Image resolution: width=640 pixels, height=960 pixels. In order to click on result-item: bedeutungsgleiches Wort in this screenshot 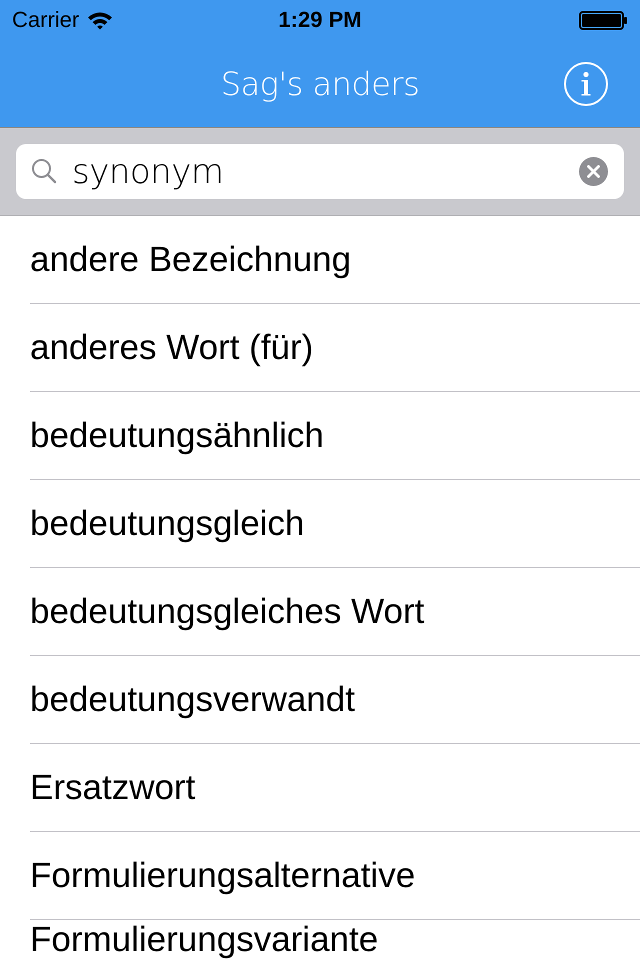, I will do `click(227, 612)`.